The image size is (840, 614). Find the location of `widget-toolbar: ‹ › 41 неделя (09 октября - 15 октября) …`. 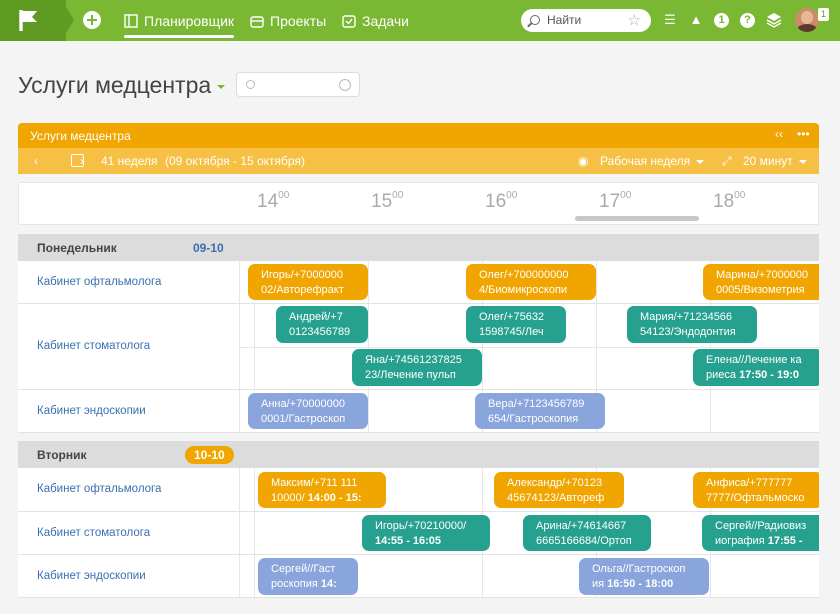

widget-toolbar: ‹ › 41 неделя (09 октября - 15 октября) … is located at coordinates (418, 161).